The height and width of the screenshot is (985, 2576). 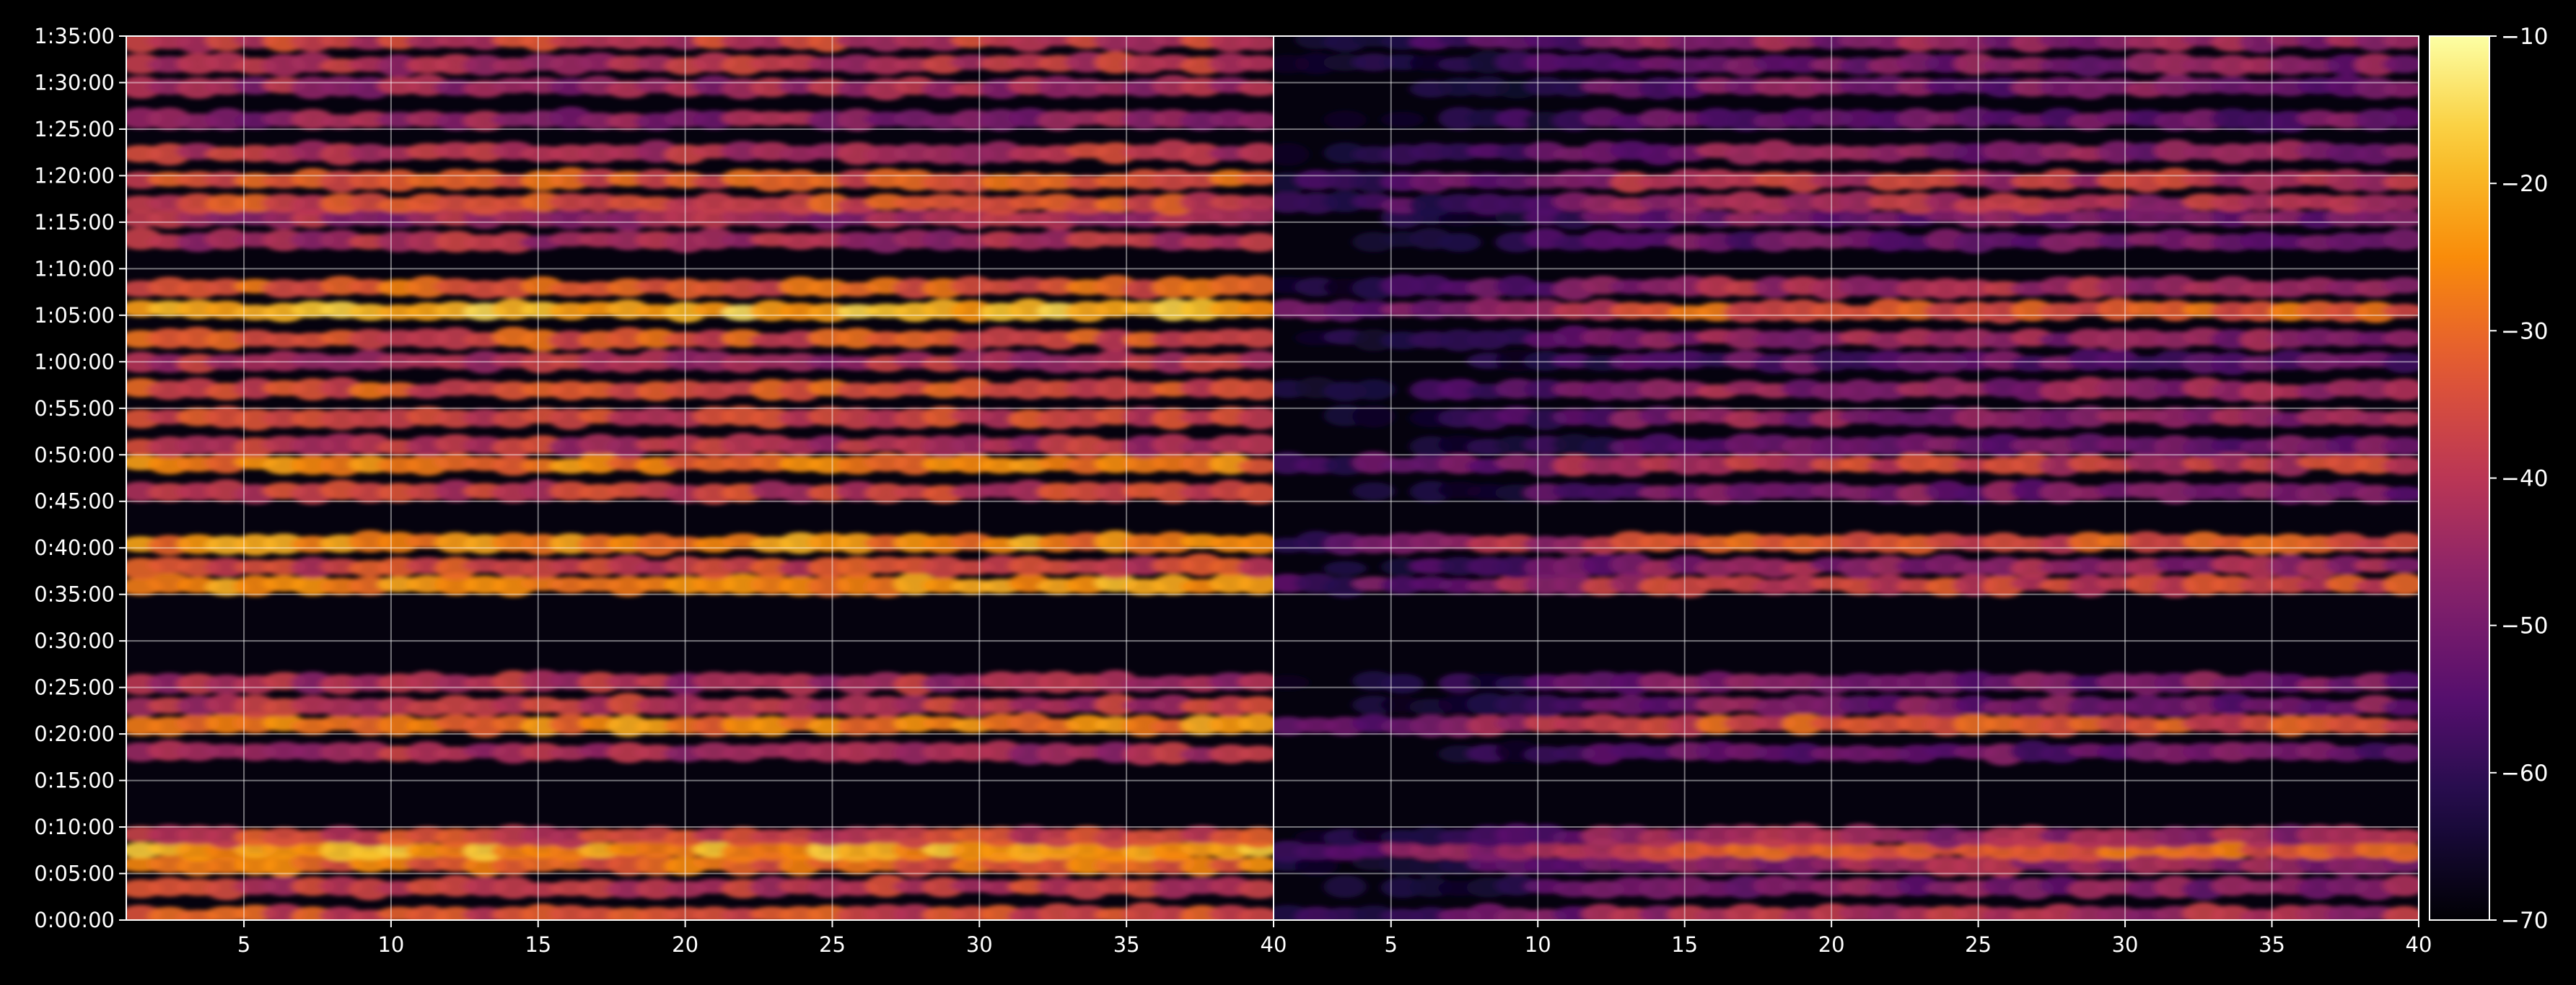 I want to click on y-tick-label: 0:05:00, so click(x=74, y=874).